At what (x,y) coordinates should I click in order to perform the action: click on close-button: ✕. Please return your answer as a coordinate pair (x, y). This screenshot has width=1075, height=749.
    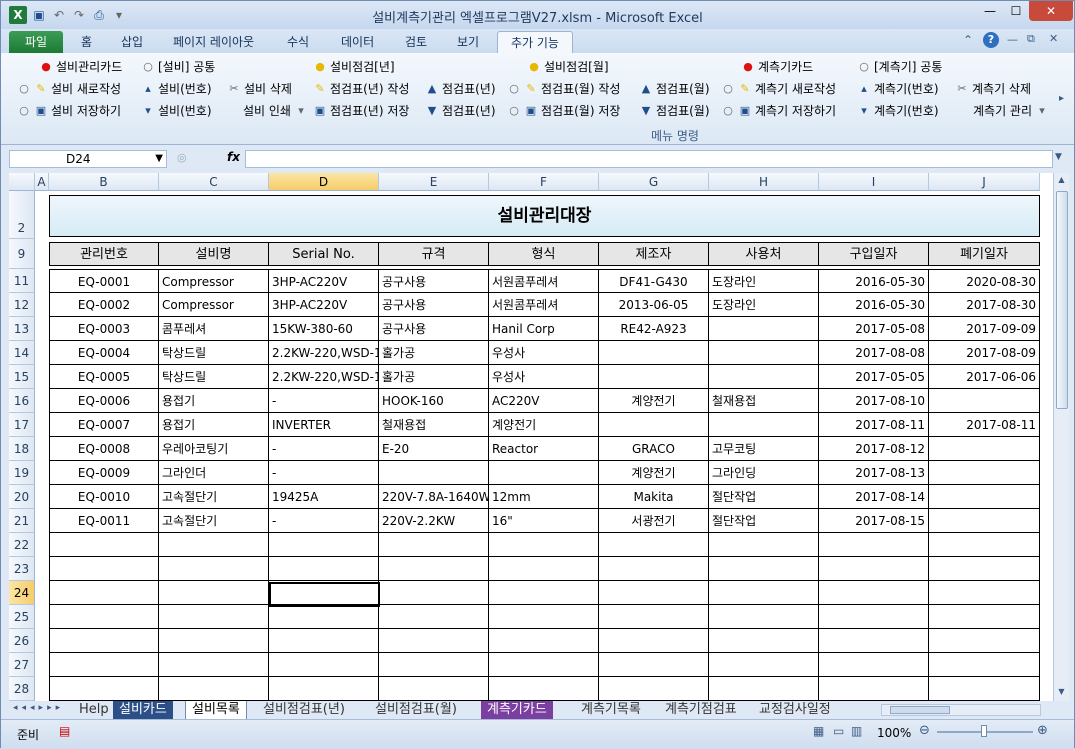
    Looking at the image, I should click on (1051, 11).